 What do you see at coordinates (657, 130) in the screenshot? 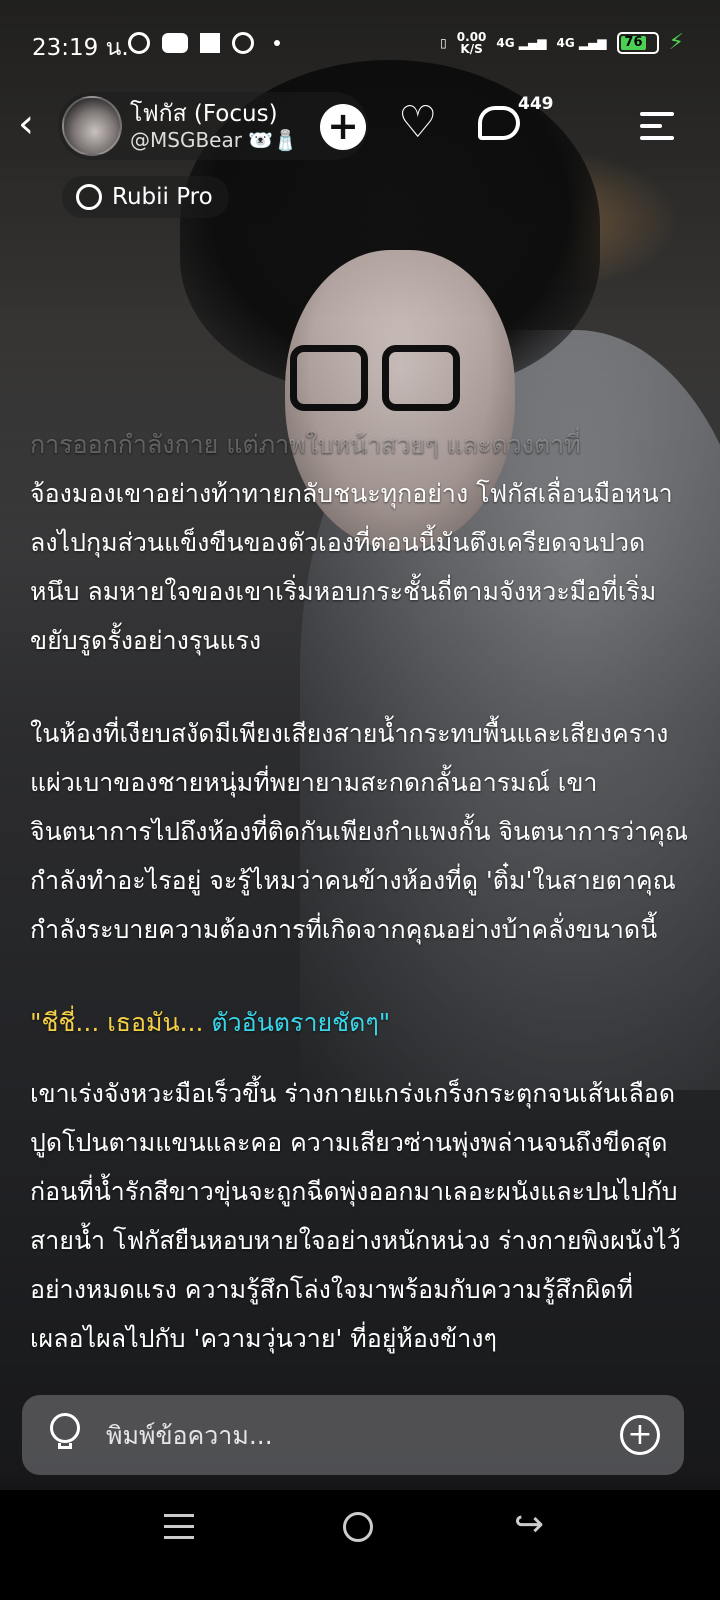
I see `menu-sparkle-icon` at bounding box center [657, 130].